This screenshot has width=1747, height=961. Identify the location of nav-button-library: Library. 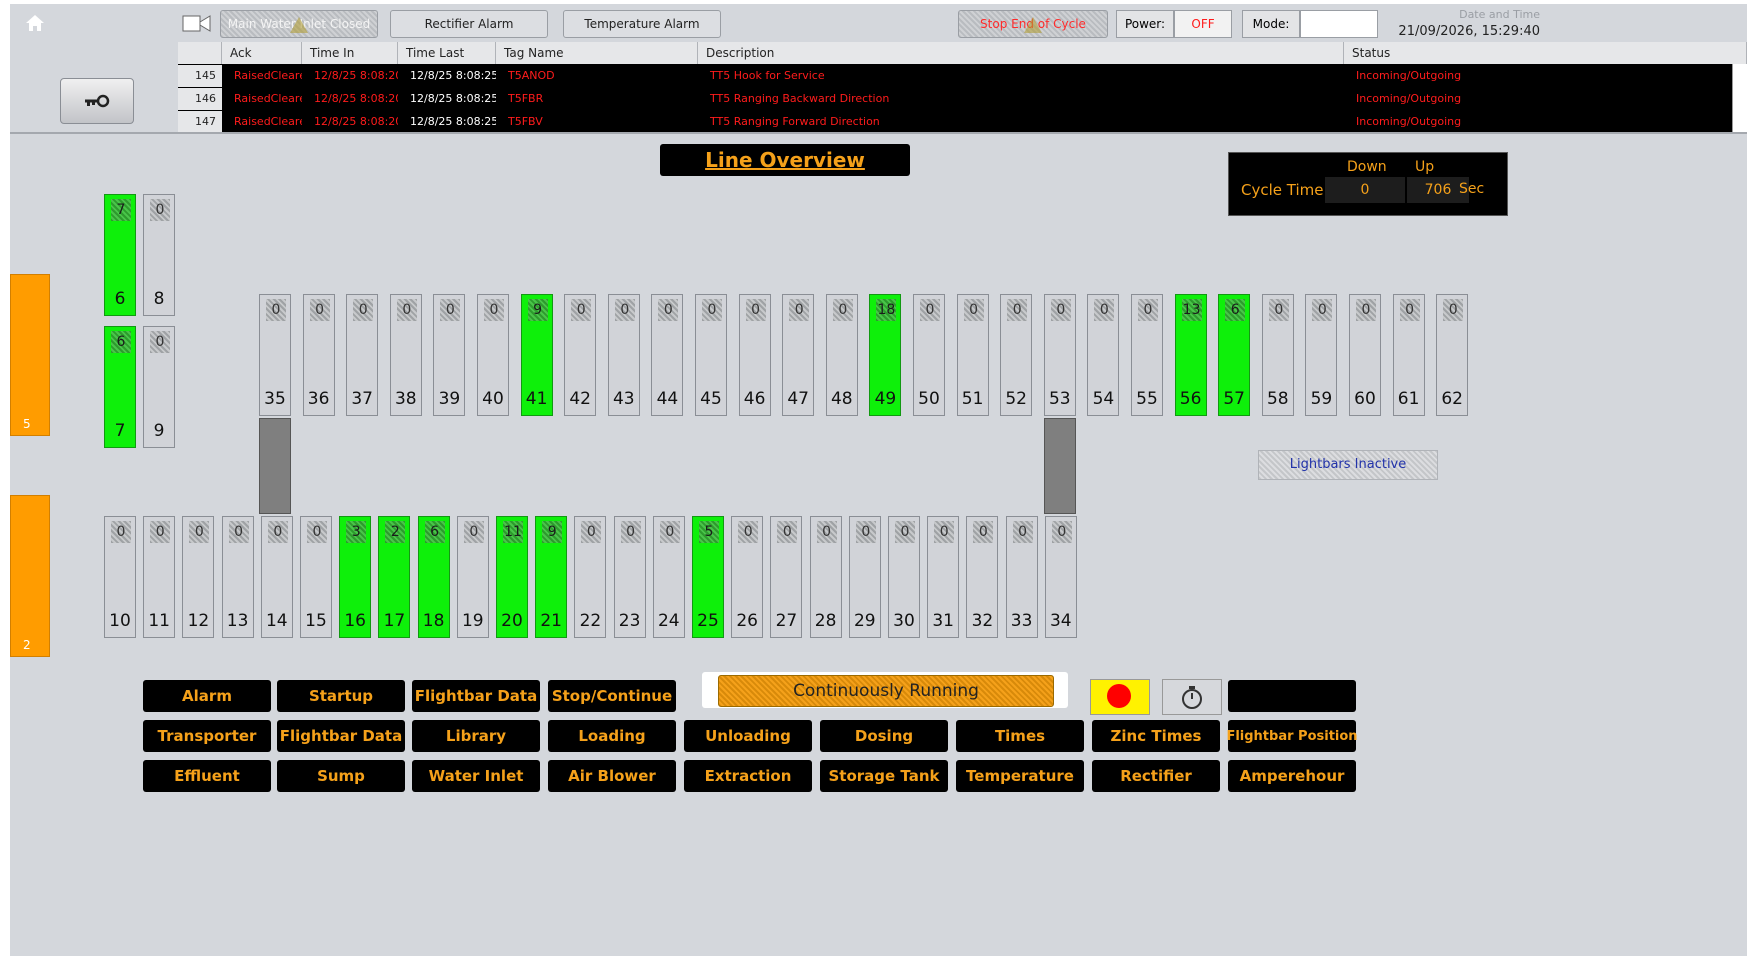
(476, 736).